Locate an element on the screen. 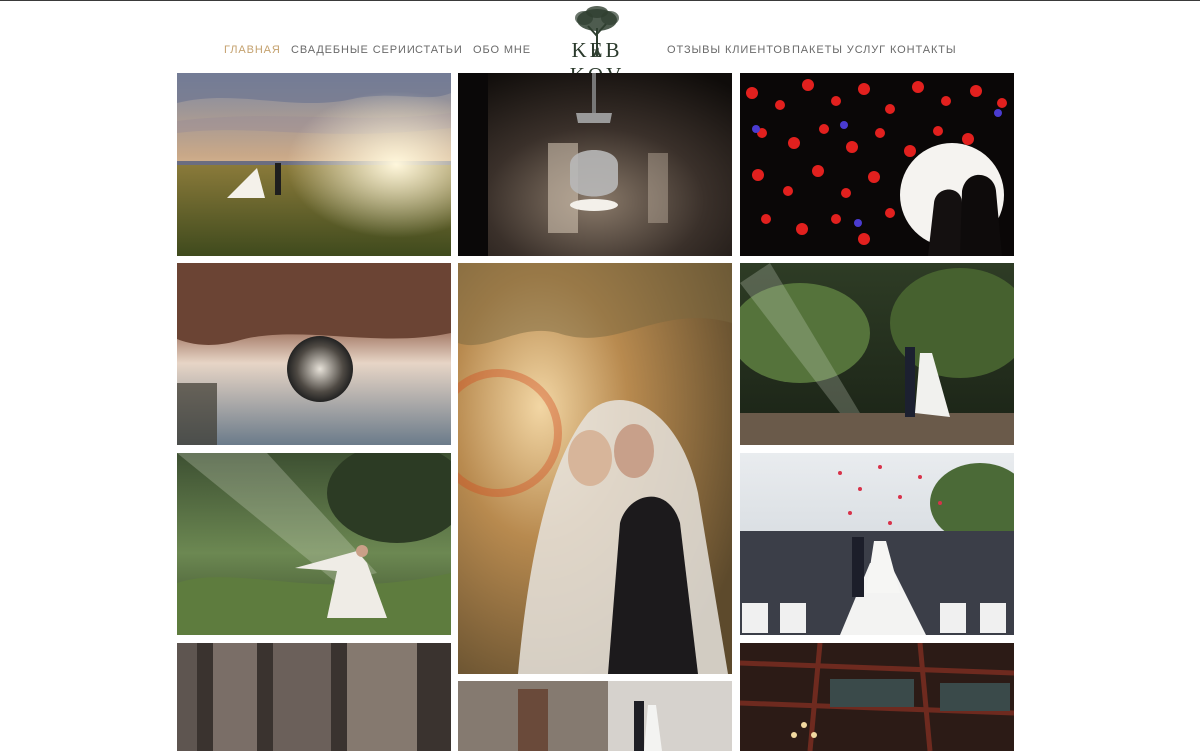 The image size is (1200, 751). nav-item-wedding-series: СВАДЕБНЫЕ СЕРИИ is located at coordinates (353, 50).